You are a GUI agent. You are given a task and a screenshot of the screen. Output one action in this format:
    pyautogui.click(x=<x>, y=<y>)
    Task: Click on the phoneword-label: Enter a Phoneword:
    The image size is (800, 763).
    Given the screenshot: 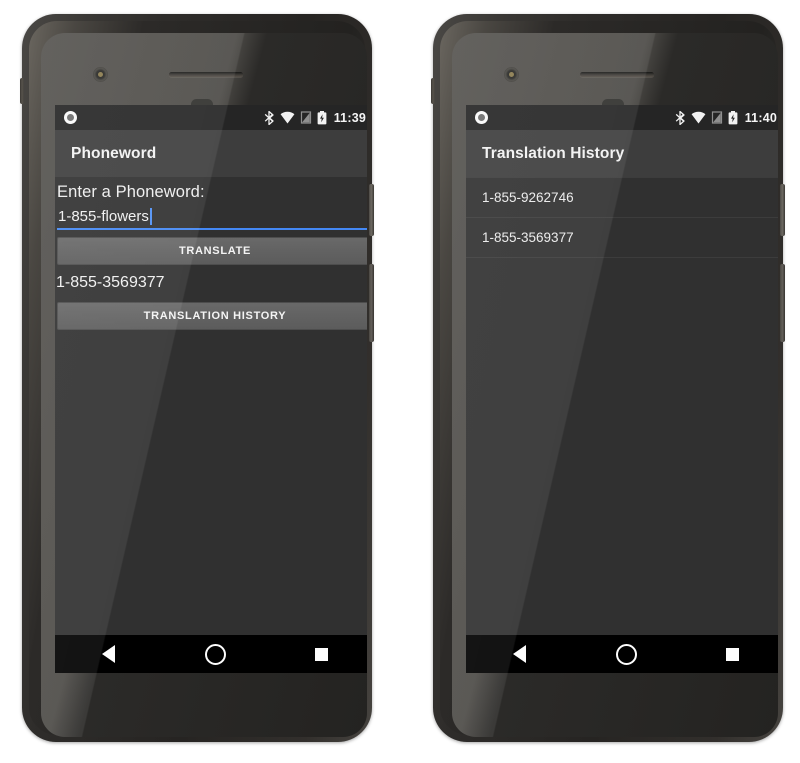 What is the action you would take?
    pyautogui.click(x=131, y=192)
    